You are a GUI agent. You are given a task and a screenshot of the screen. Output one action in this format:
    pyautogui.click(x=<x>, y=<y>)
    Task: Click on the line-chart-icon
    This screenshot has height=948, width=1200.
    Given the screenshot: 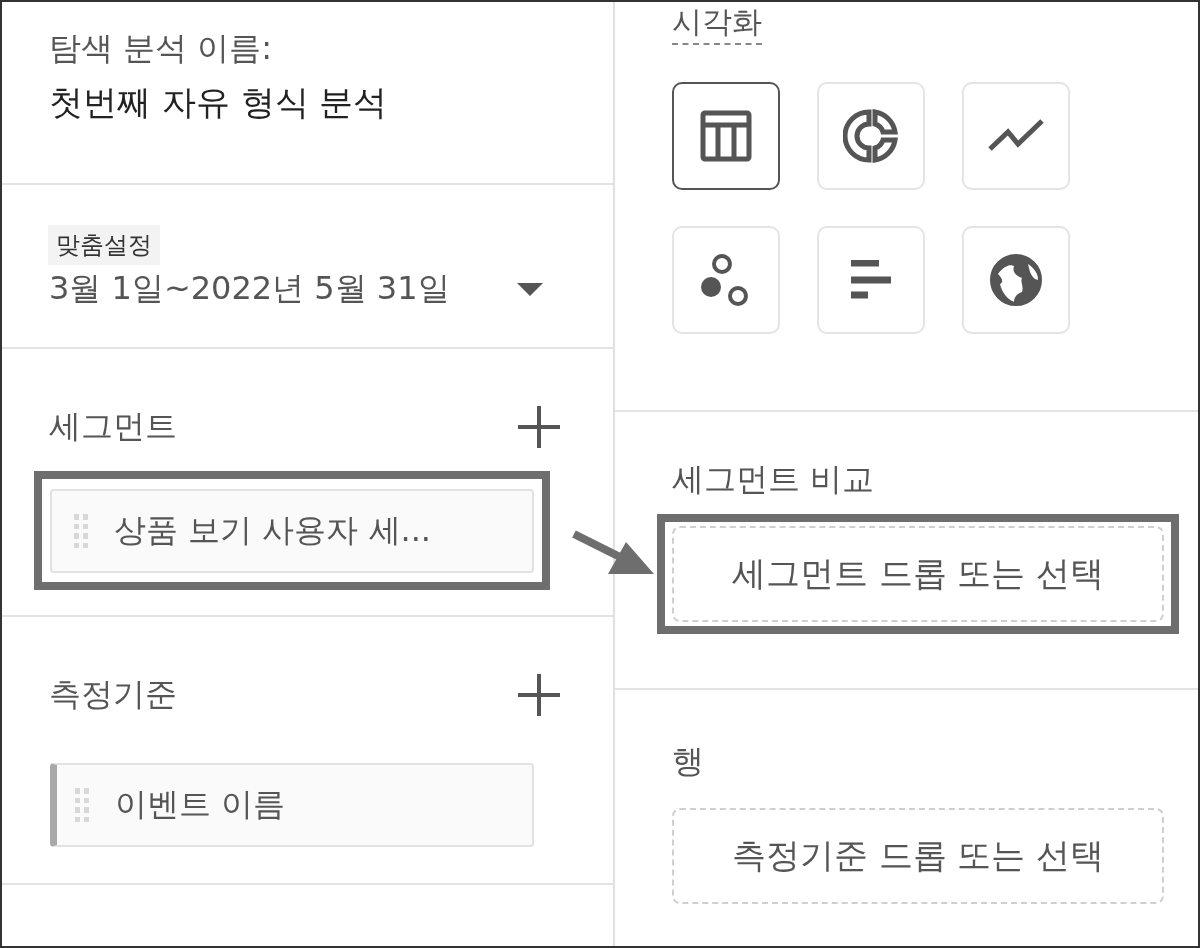 What is the action you would take?
    pyautogui.click(x=1016, y=136)
    